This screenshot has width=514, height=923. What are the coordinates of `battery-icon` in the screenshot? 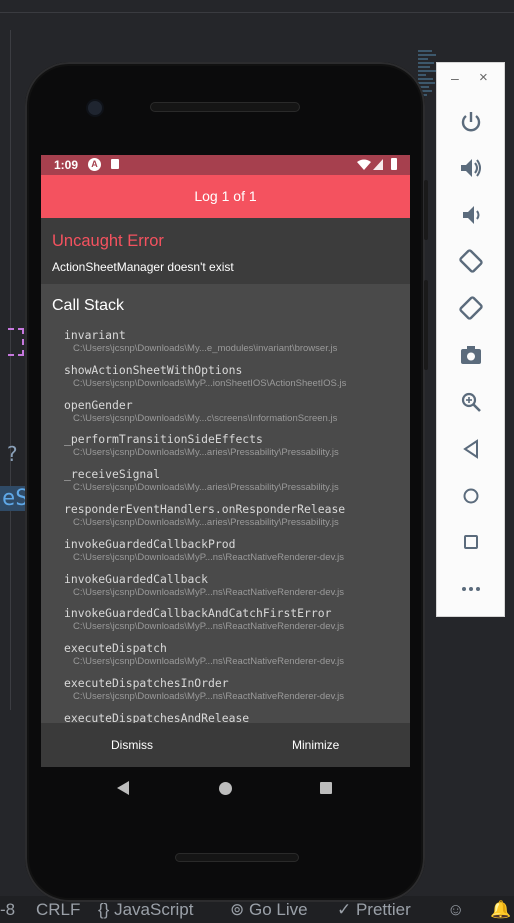 It's located at (394, 164).